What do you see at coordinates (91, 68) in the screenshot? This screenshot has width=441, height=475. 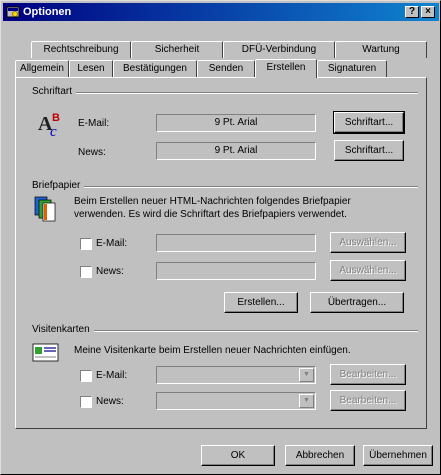 I see `tab-lesen: Lesen` at bounding box center [91, 68].